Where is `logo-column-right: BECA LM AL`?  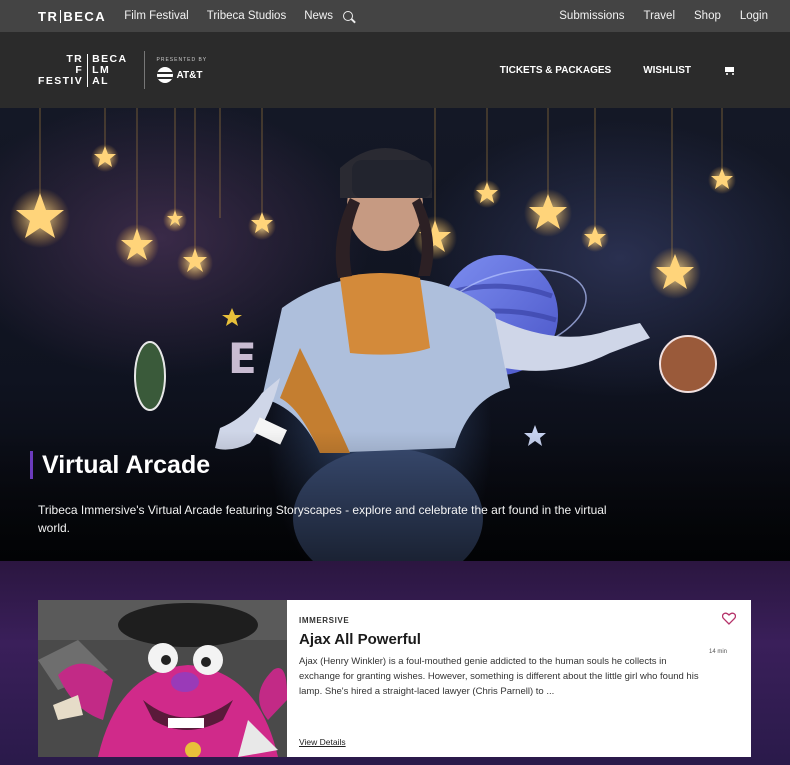 logo-column-right: BECA LM AL is located at coordinates (110, 69).